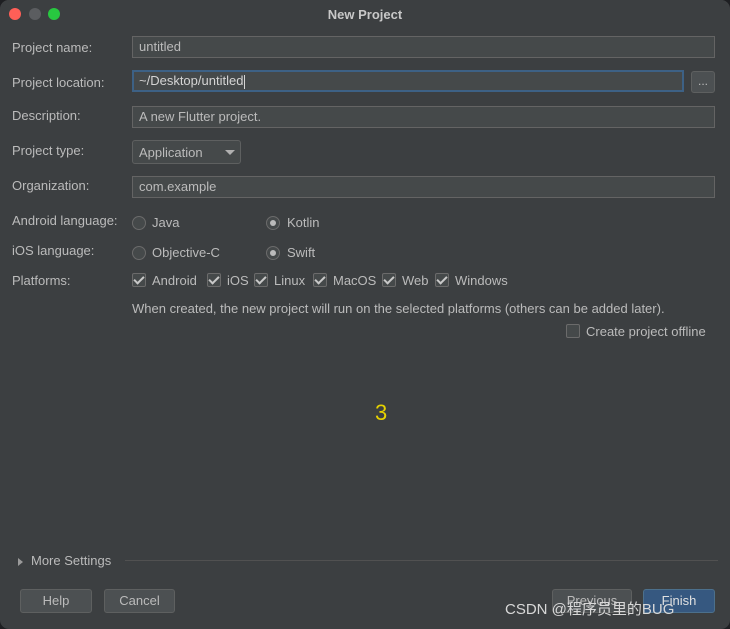 This screenshot has height=629, width=730. I want to click on platforms-label: Platforms:, so click(41, 280).